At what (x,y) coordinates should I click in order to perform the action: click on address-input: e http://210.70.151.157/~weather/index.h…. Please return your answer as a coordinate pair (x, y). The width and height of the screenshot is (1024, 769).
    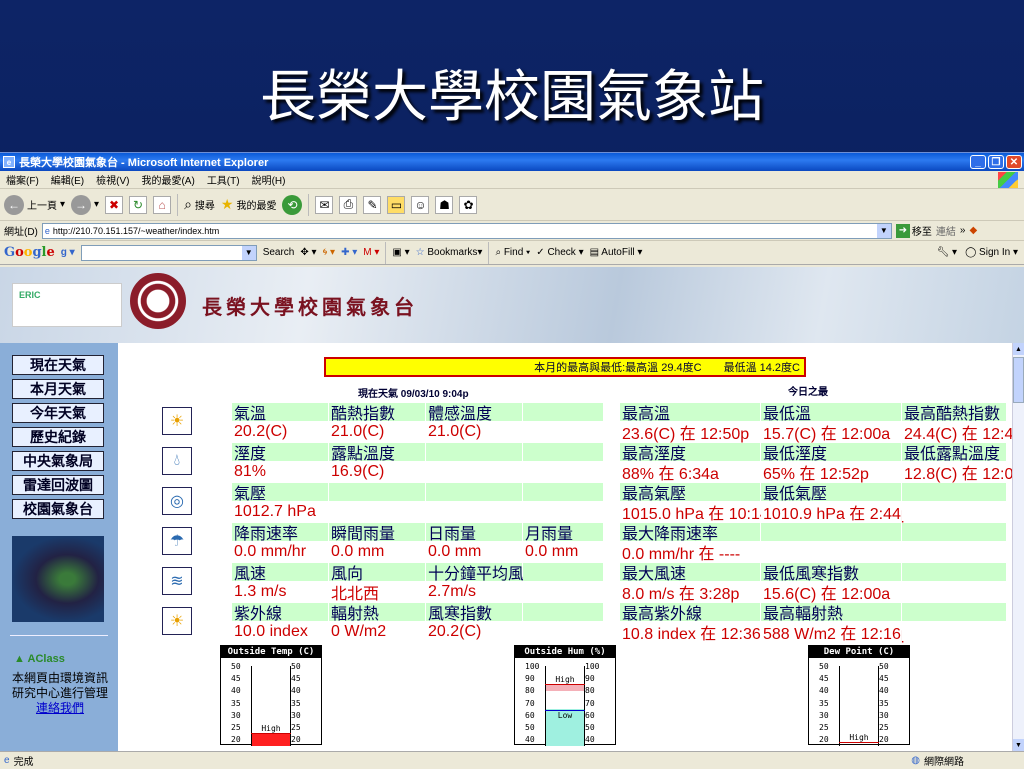
    Looking at the image, I should click on (466, 230).